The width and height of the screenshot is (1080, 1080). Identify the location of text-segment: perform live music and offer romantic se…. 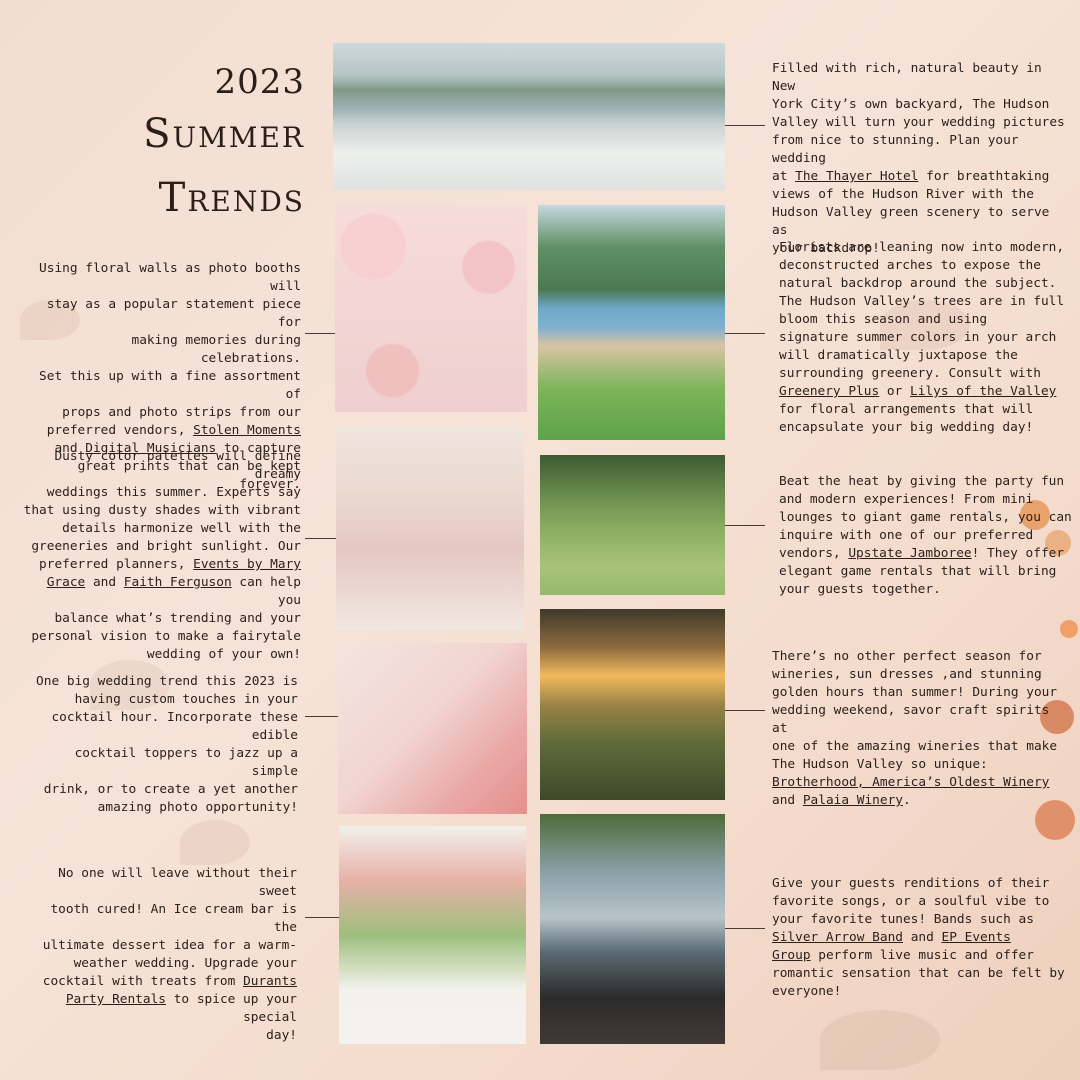
(918, 973).